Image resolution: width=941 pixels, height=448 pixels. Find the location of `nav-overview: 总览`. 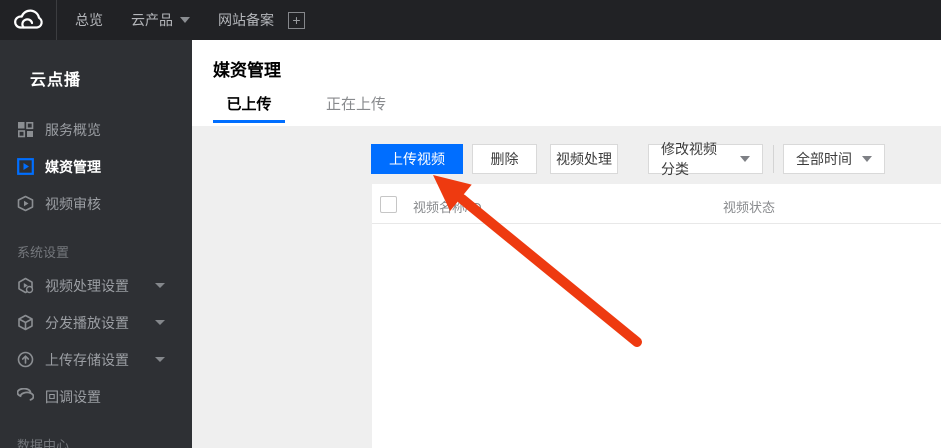

nav-overview: 总览 is located at coordinates (89, 20).